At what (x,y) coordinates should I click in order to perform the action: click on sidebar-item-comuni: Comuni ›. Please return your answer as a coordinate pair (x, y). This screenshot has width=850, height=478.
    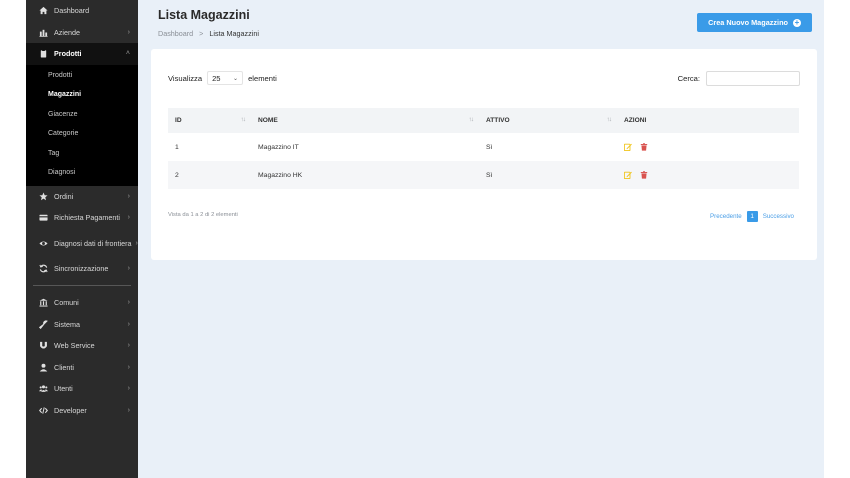
    Looking at the image, I should click on (82, 303).